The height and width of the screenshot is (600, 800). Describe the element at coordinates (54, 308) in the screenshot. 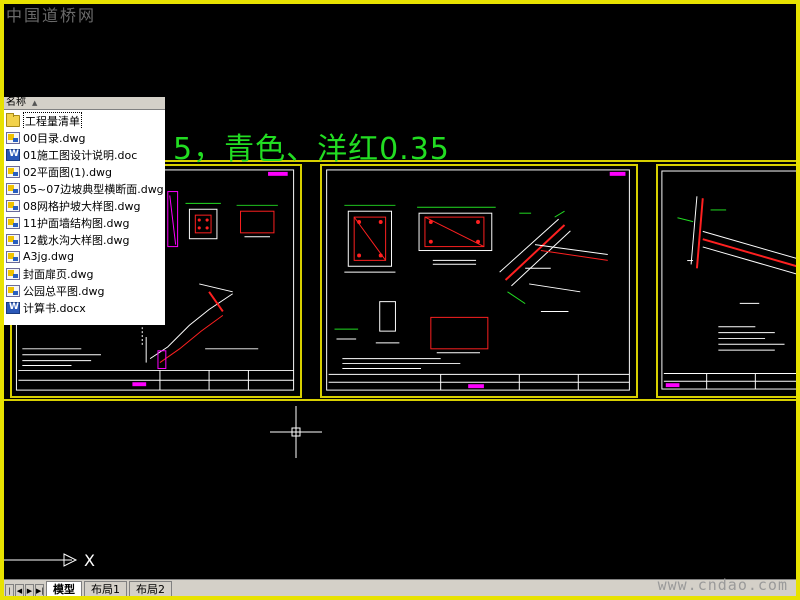

I see `file-name: 计算书.docx` at that location.